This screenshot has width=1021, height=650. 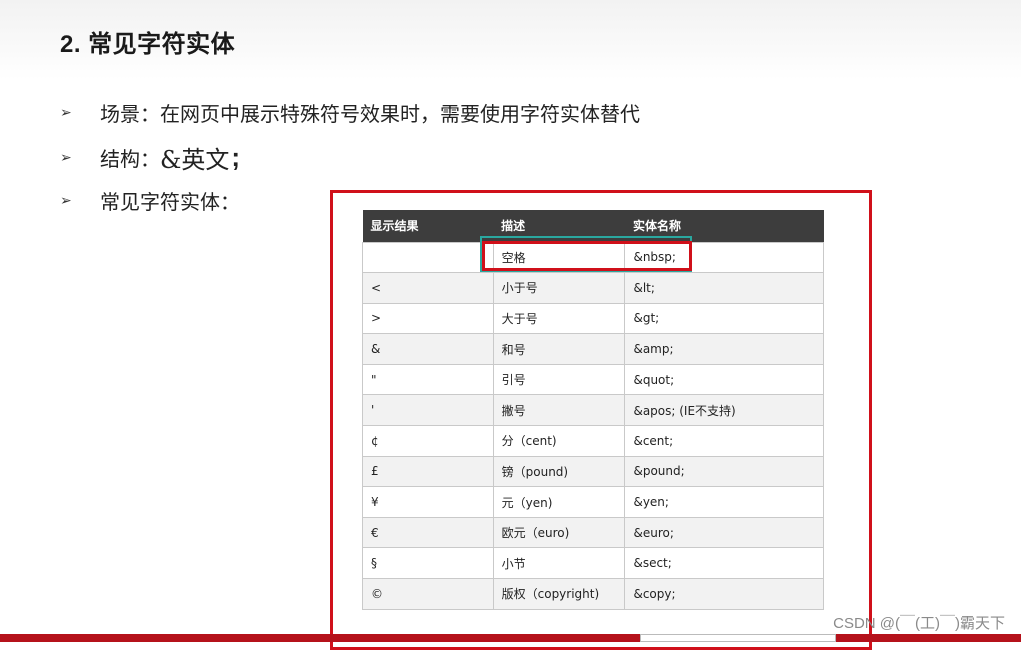 I want to click on cell-entity: &quot;, so click(x=724, y=379).